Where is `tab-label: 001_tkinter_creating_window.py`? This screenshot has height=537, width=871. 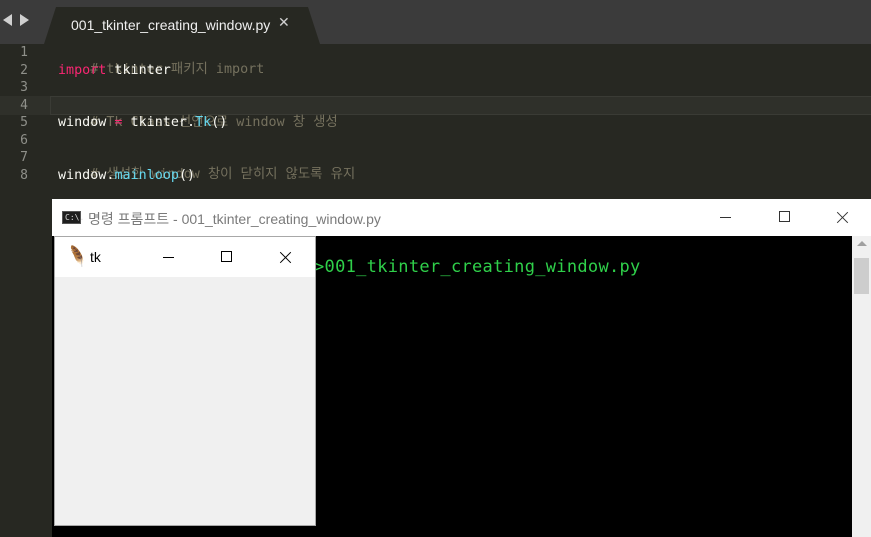 tab-label: 001_tkinter_creating_window.py is located at coordinates (171, 25).